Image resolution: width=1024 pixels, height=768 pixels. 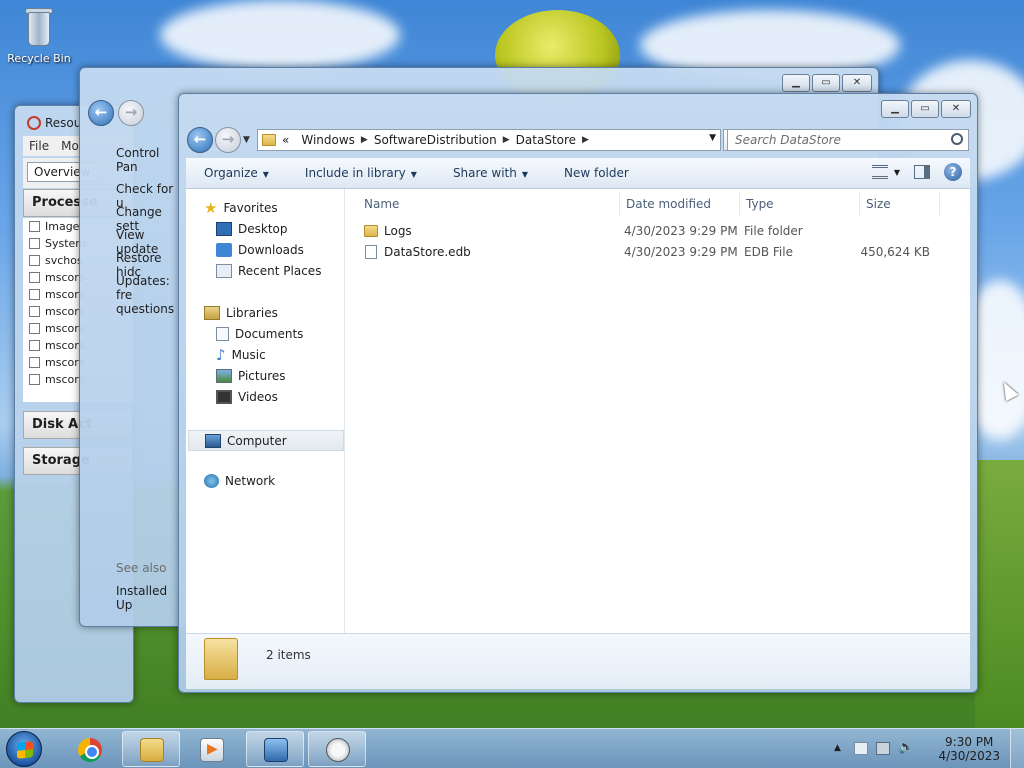 I want to click on column-name: Name, so click(x=489, y=204).